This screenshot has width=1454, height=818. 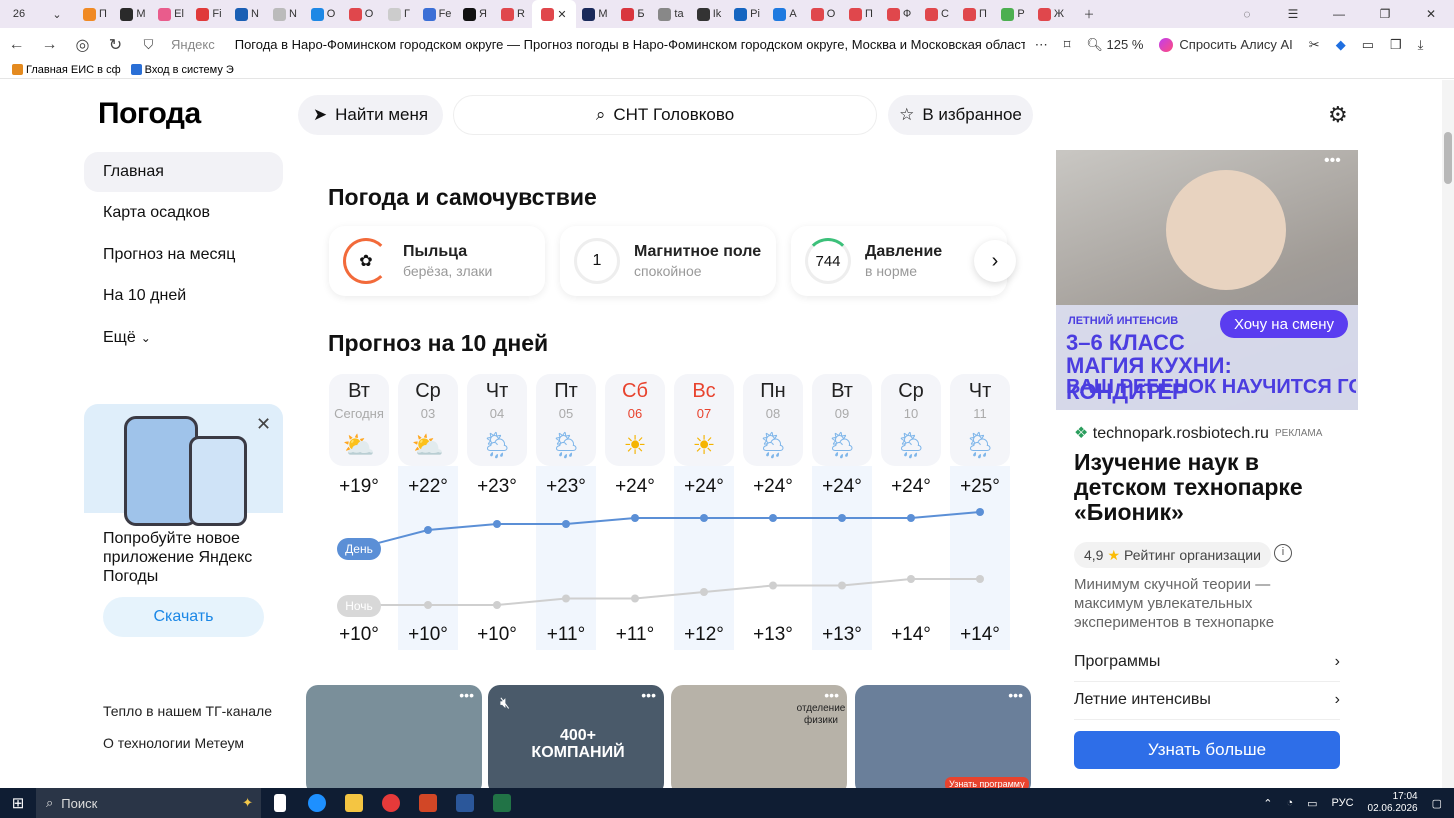 What do you see at coordinates (1385, 14) in the screenshot?
I see `restore-button: ❐` at bounding box center [1385, 14].